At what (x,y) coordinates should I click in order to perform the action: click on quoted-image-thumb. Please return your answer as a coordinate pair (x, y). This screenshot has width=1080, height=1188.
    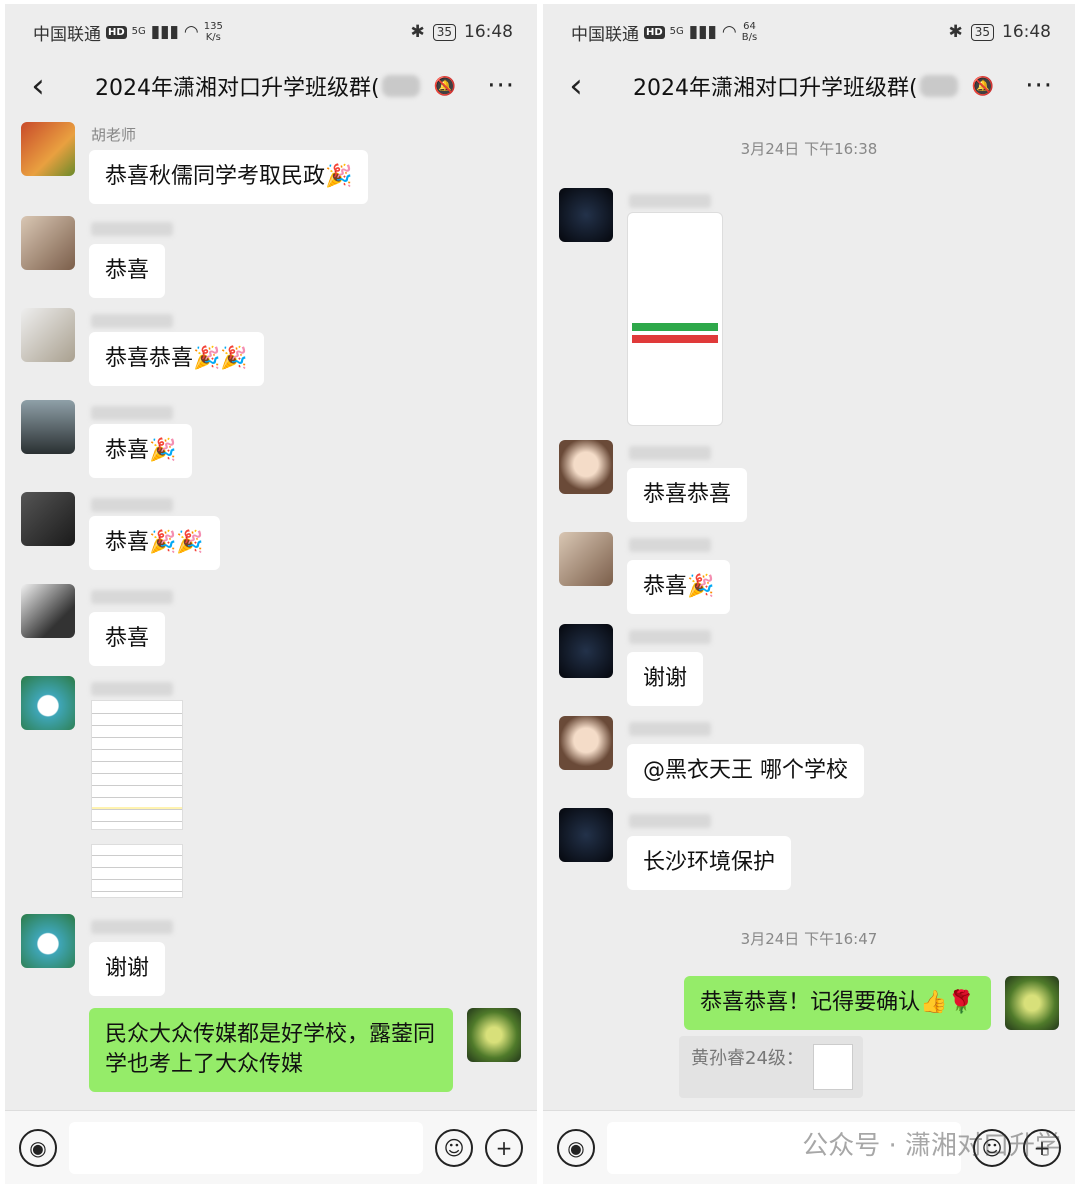
    Looking at the image, I should click on (833, 1067).